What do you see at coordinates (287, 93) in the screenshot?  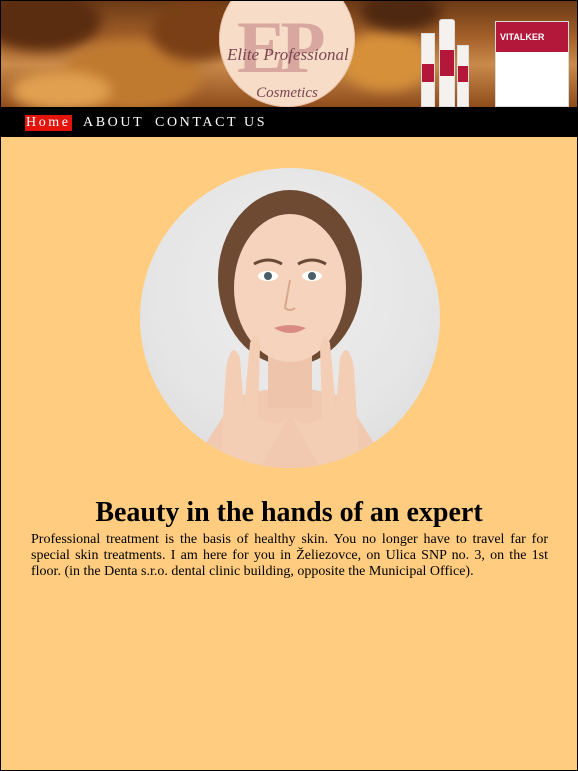 I see `logo-text-line2: Cosmetics` at bounding box center [287, 93].